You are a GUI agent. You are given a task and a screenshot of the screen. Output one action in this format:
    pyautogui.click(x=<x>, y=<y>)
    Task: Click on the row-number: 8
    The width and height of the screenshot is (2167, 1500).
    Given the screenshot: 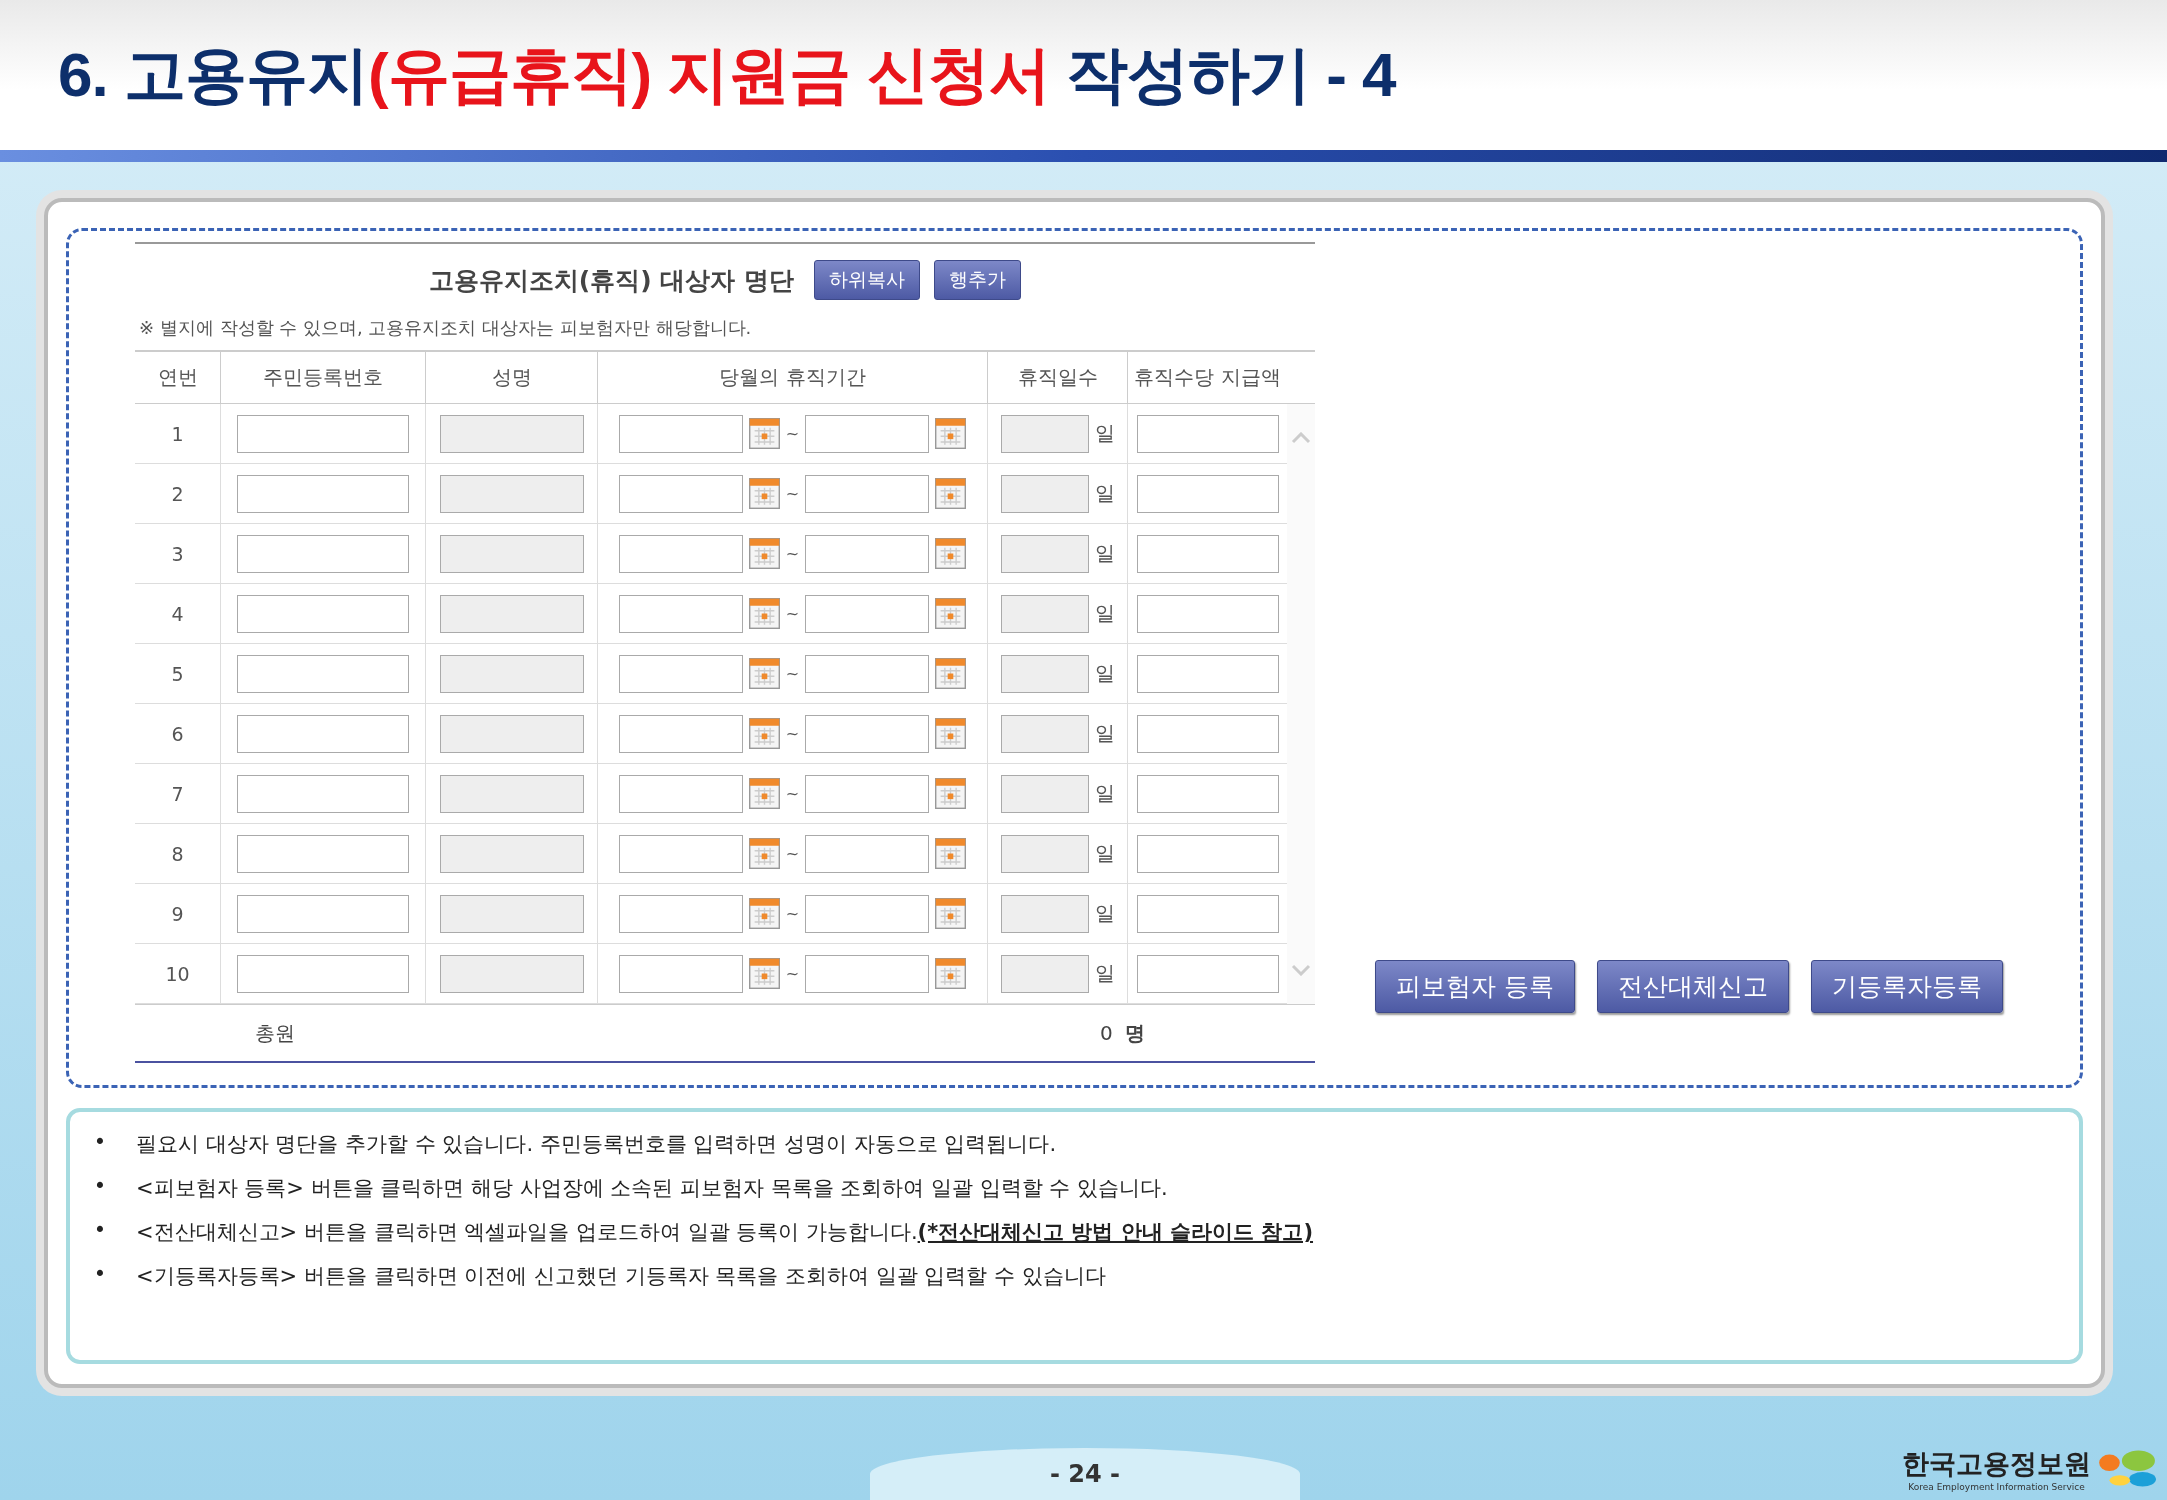 What is the action you would take?
    pyautogui.click(x=177, y=853)
    